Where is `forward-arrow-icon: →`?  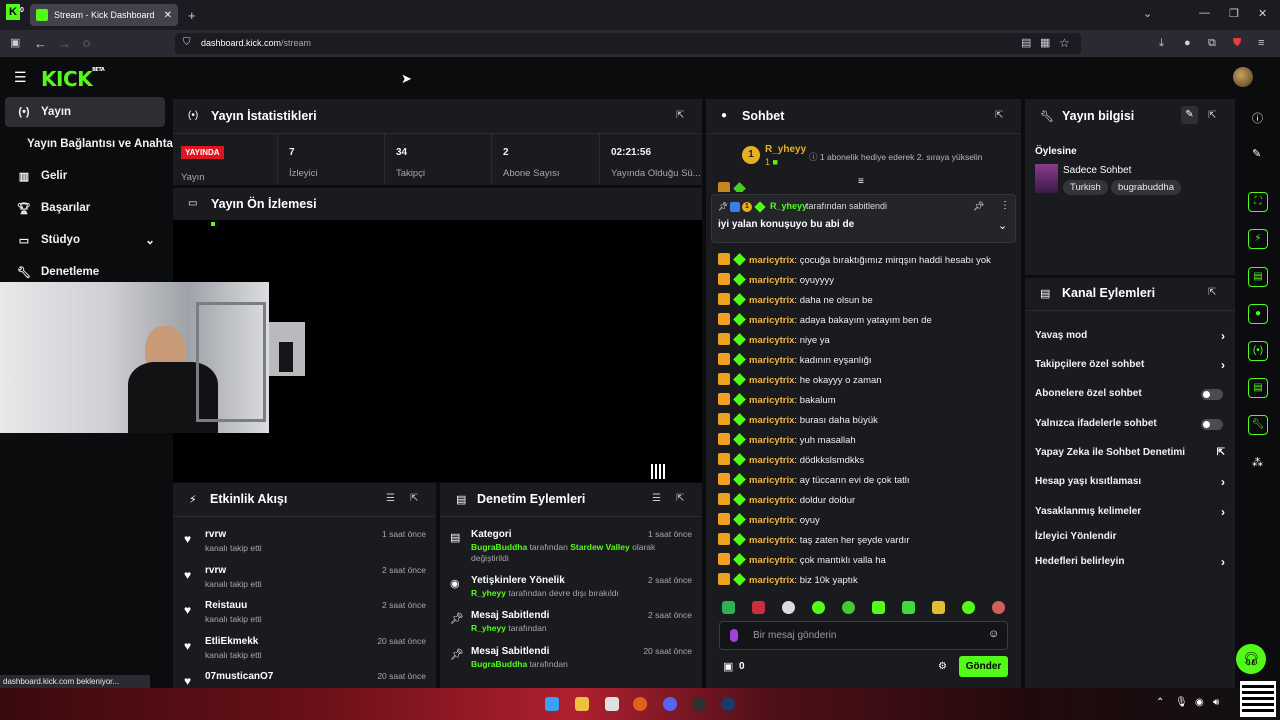
forward-arrow-icon: → is located at coordinates (64, 43).